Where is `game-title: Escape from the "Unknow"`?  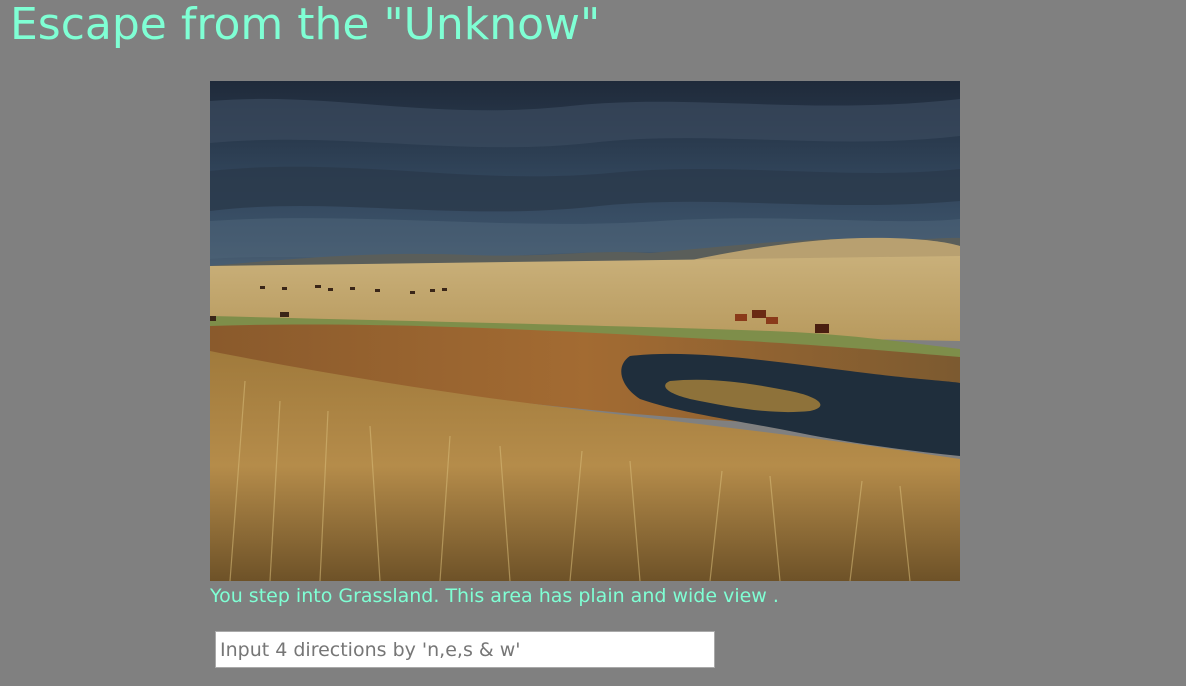 game-title: Escape from the "Unknow" is located at coordinates (305, 25).